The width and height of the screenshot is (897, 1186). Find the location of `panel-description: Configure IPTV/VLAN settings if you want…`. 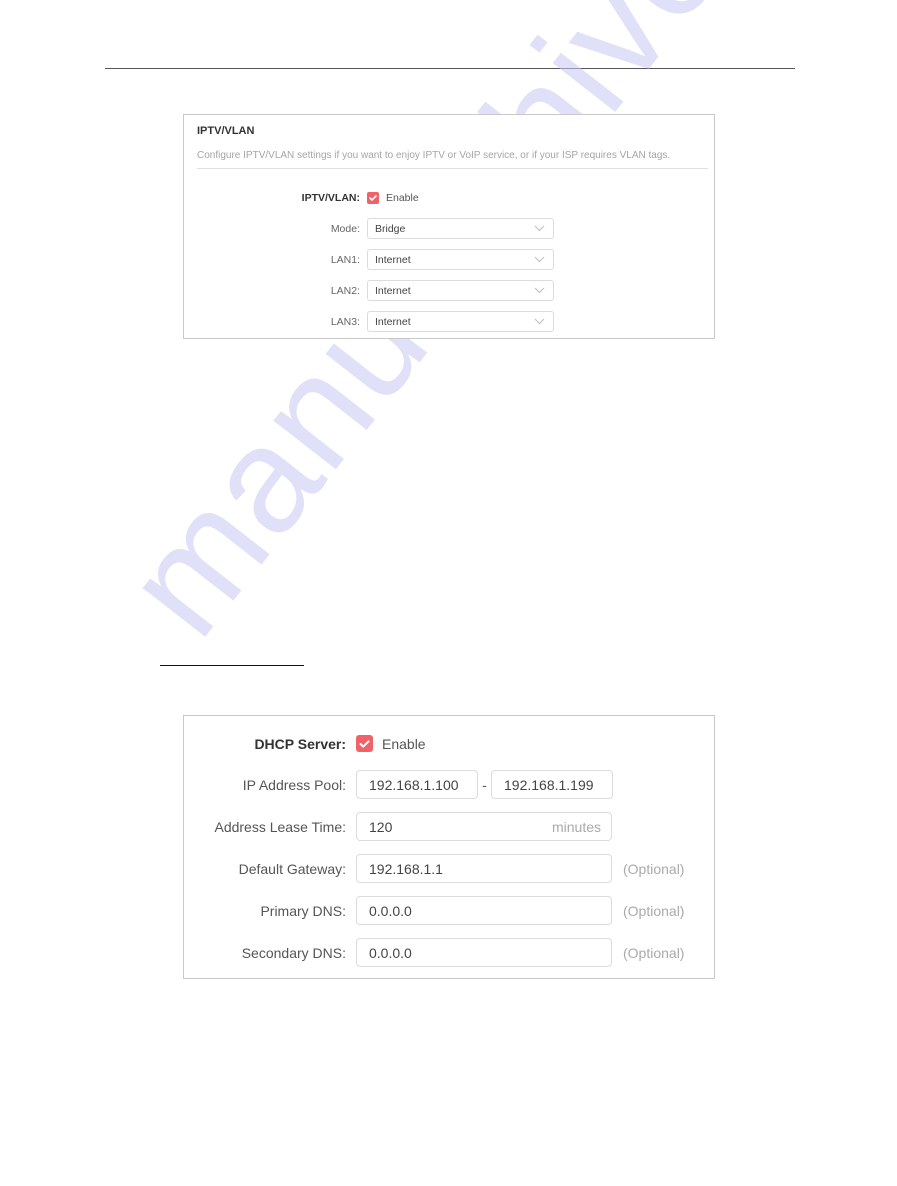

panel-description: Configure IPTV/VLAN settings if you want… is located at coordinates (434, 155).